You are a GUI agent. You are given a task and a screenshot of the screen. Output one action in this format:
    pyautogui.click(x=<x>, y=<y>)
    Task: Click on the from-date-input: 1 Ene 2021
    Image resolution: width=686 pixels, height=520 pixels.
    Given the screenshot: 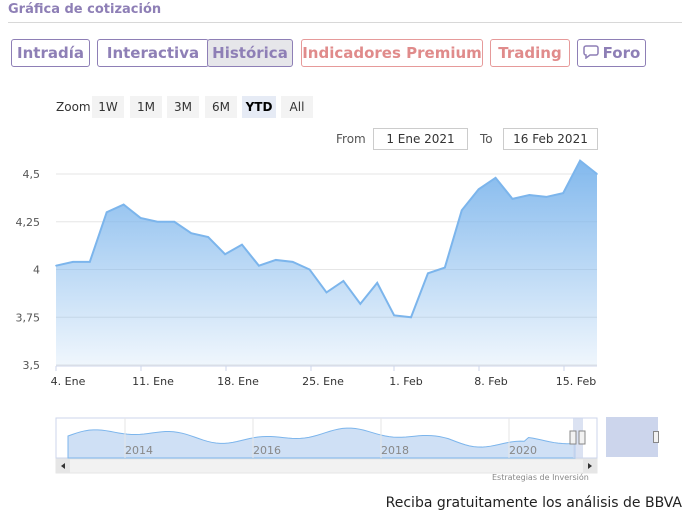 What is the action you would take?
    pyautogui.click(x=420, y=139)
    